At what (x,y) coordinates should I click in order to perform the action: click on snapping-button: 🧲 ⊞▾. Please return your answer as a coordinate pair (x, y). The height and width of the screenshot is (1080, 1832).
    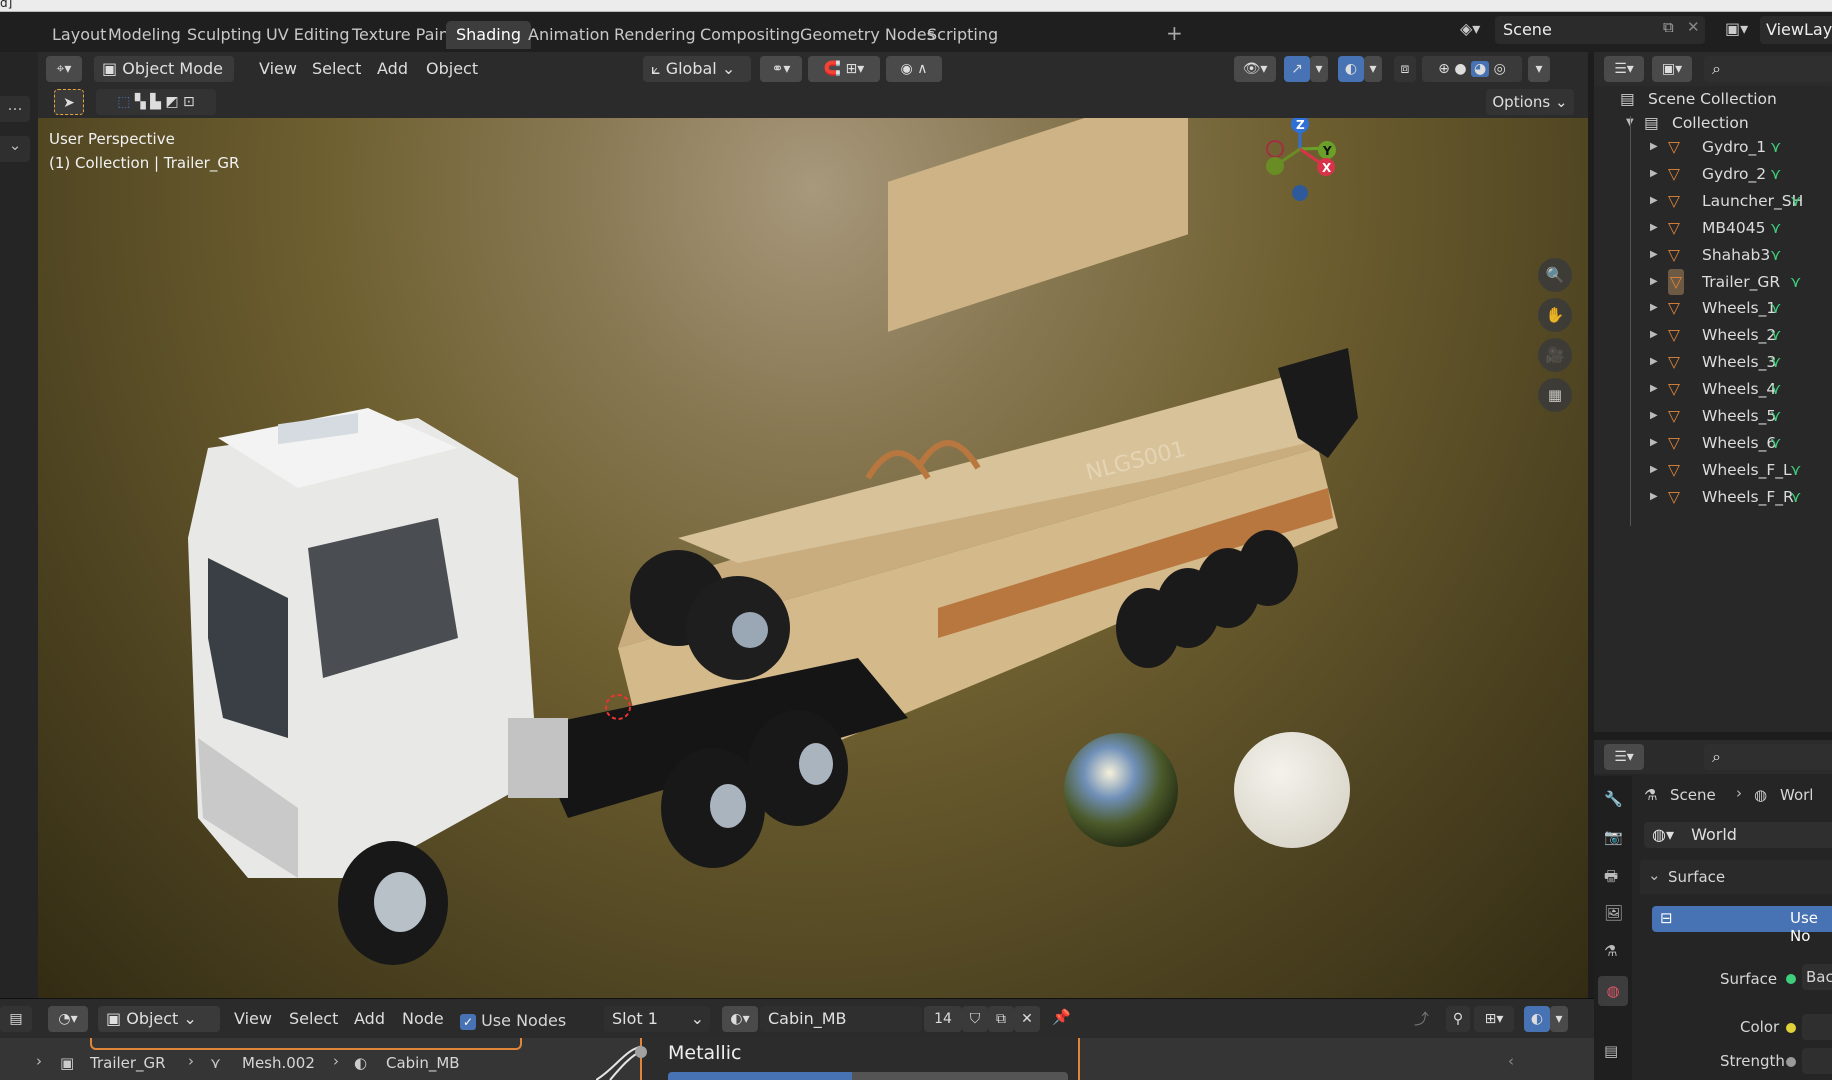
    Looking at the image, I should click on (844, 69).